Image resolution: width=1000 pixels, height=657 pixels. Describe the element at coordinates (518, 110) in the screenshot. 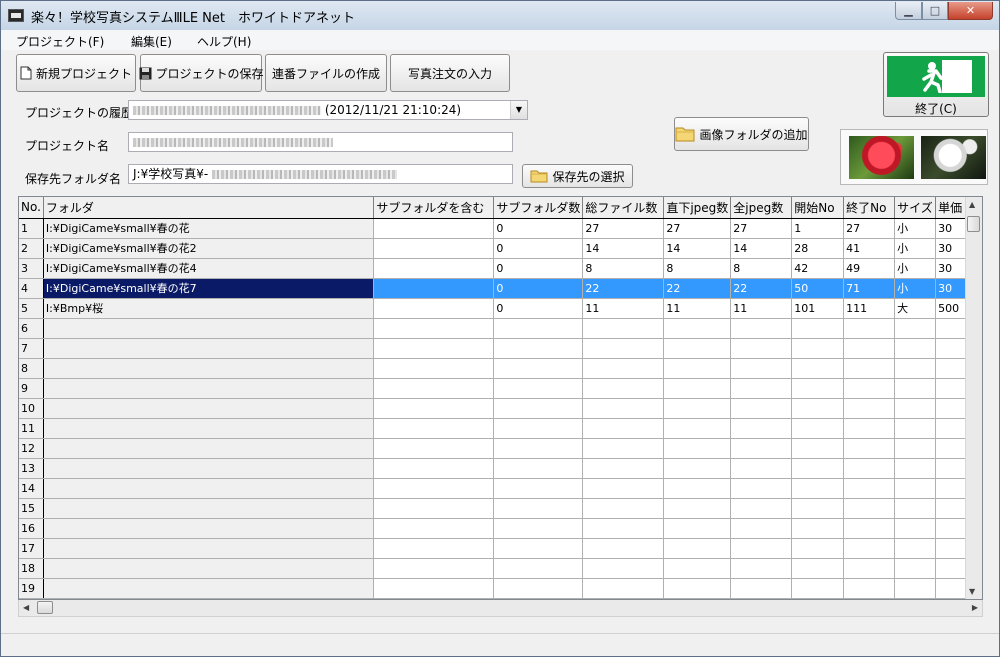

I see `chevron-down-icon: ▼` at that location.